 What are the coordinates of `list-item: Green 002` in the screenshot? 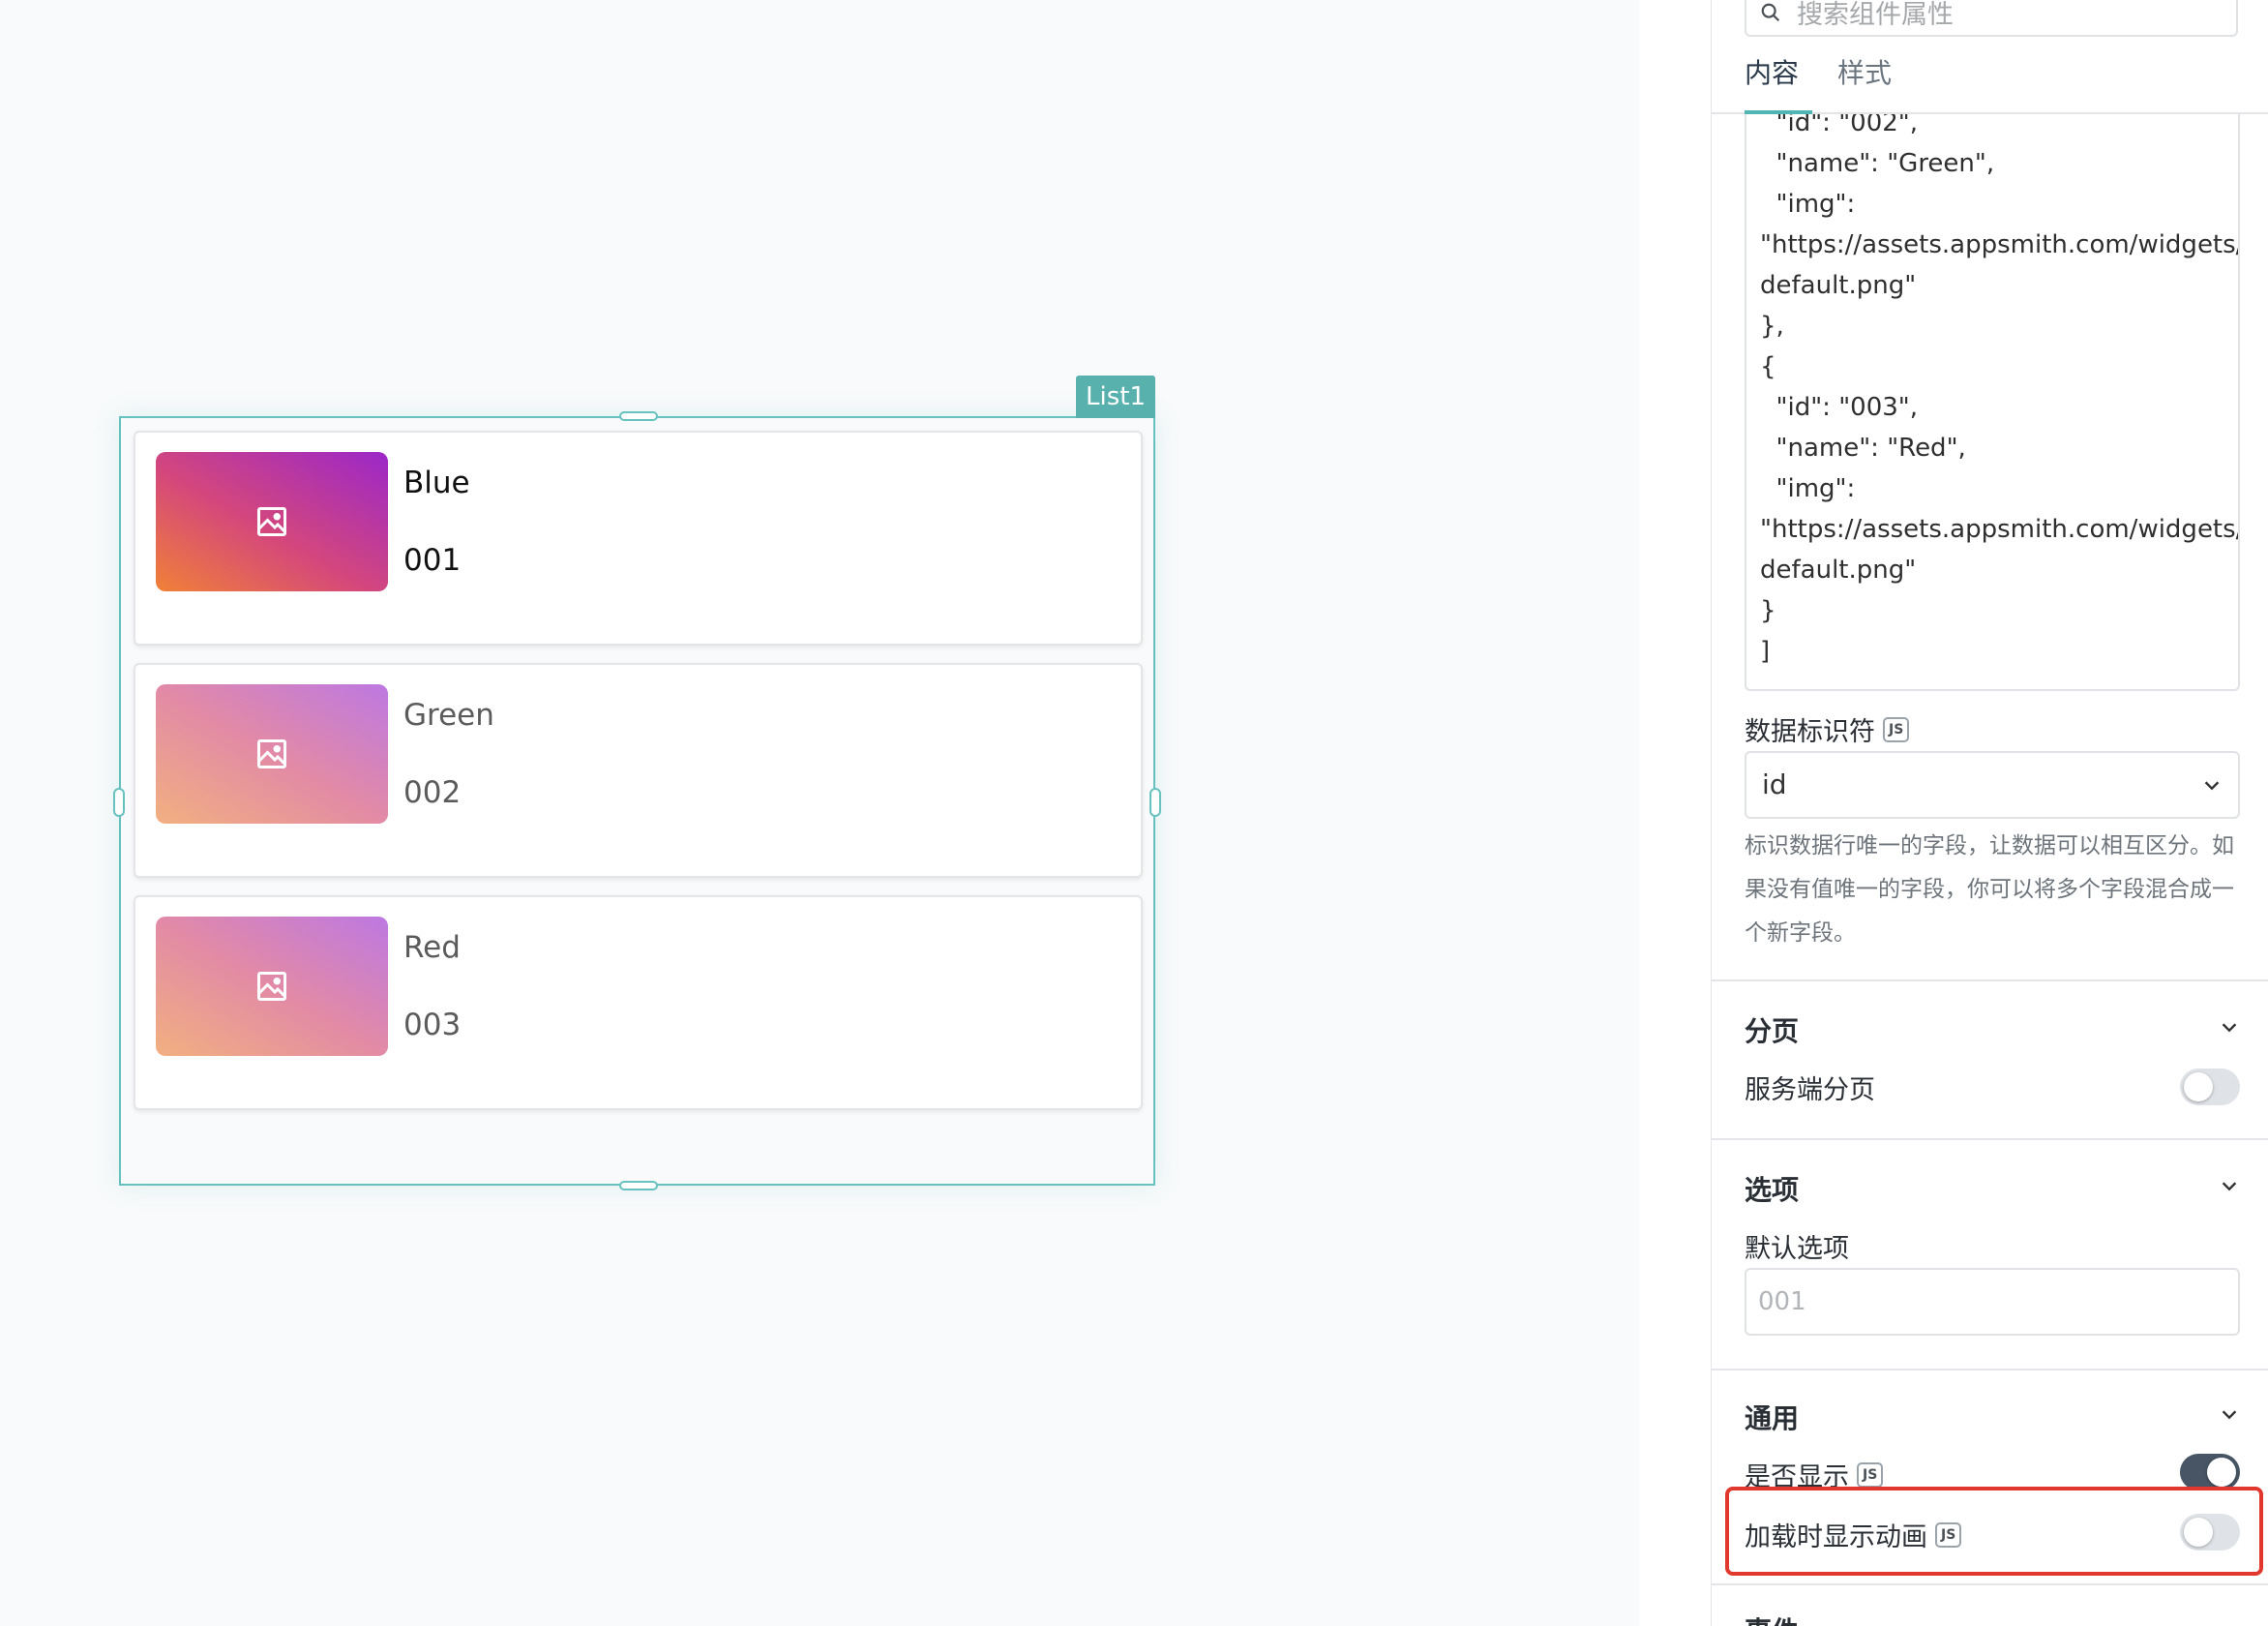 It's located at (638, 770).